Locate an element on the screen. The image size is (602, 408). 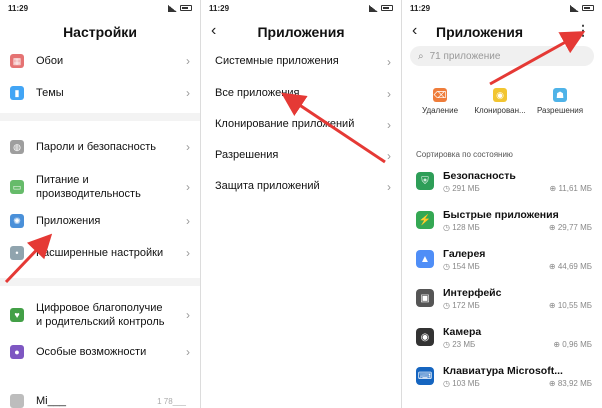
quick-apps-icon: ⚡ is located at coordinates (425, 220).